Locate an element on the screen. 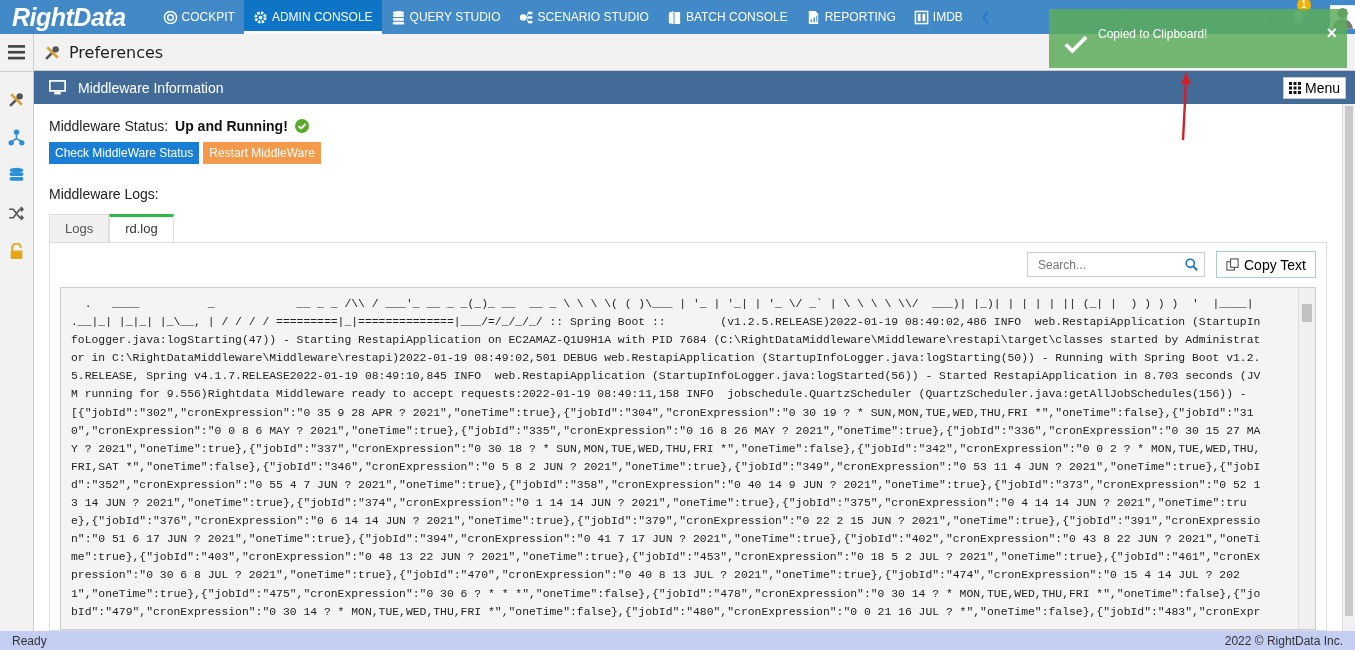 The width and height of the screenshot is (1355, 650). network-icon is located at coordinates (16, 137).